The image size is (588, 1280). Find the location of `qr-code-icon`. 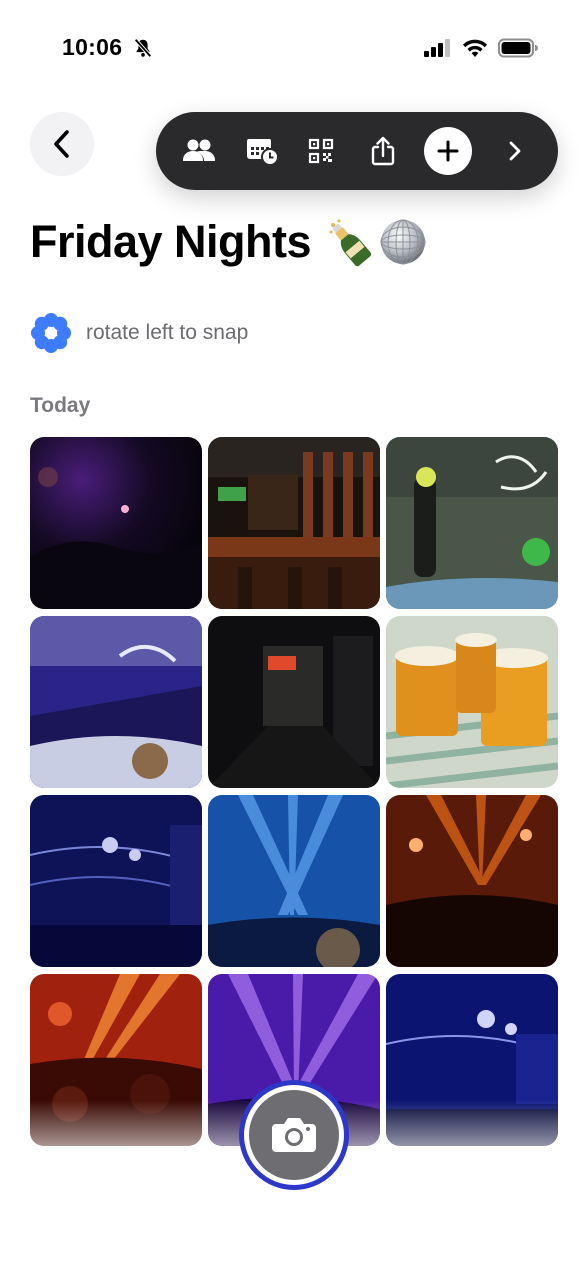

qr-code-icon is located at coordinates (321, 151).